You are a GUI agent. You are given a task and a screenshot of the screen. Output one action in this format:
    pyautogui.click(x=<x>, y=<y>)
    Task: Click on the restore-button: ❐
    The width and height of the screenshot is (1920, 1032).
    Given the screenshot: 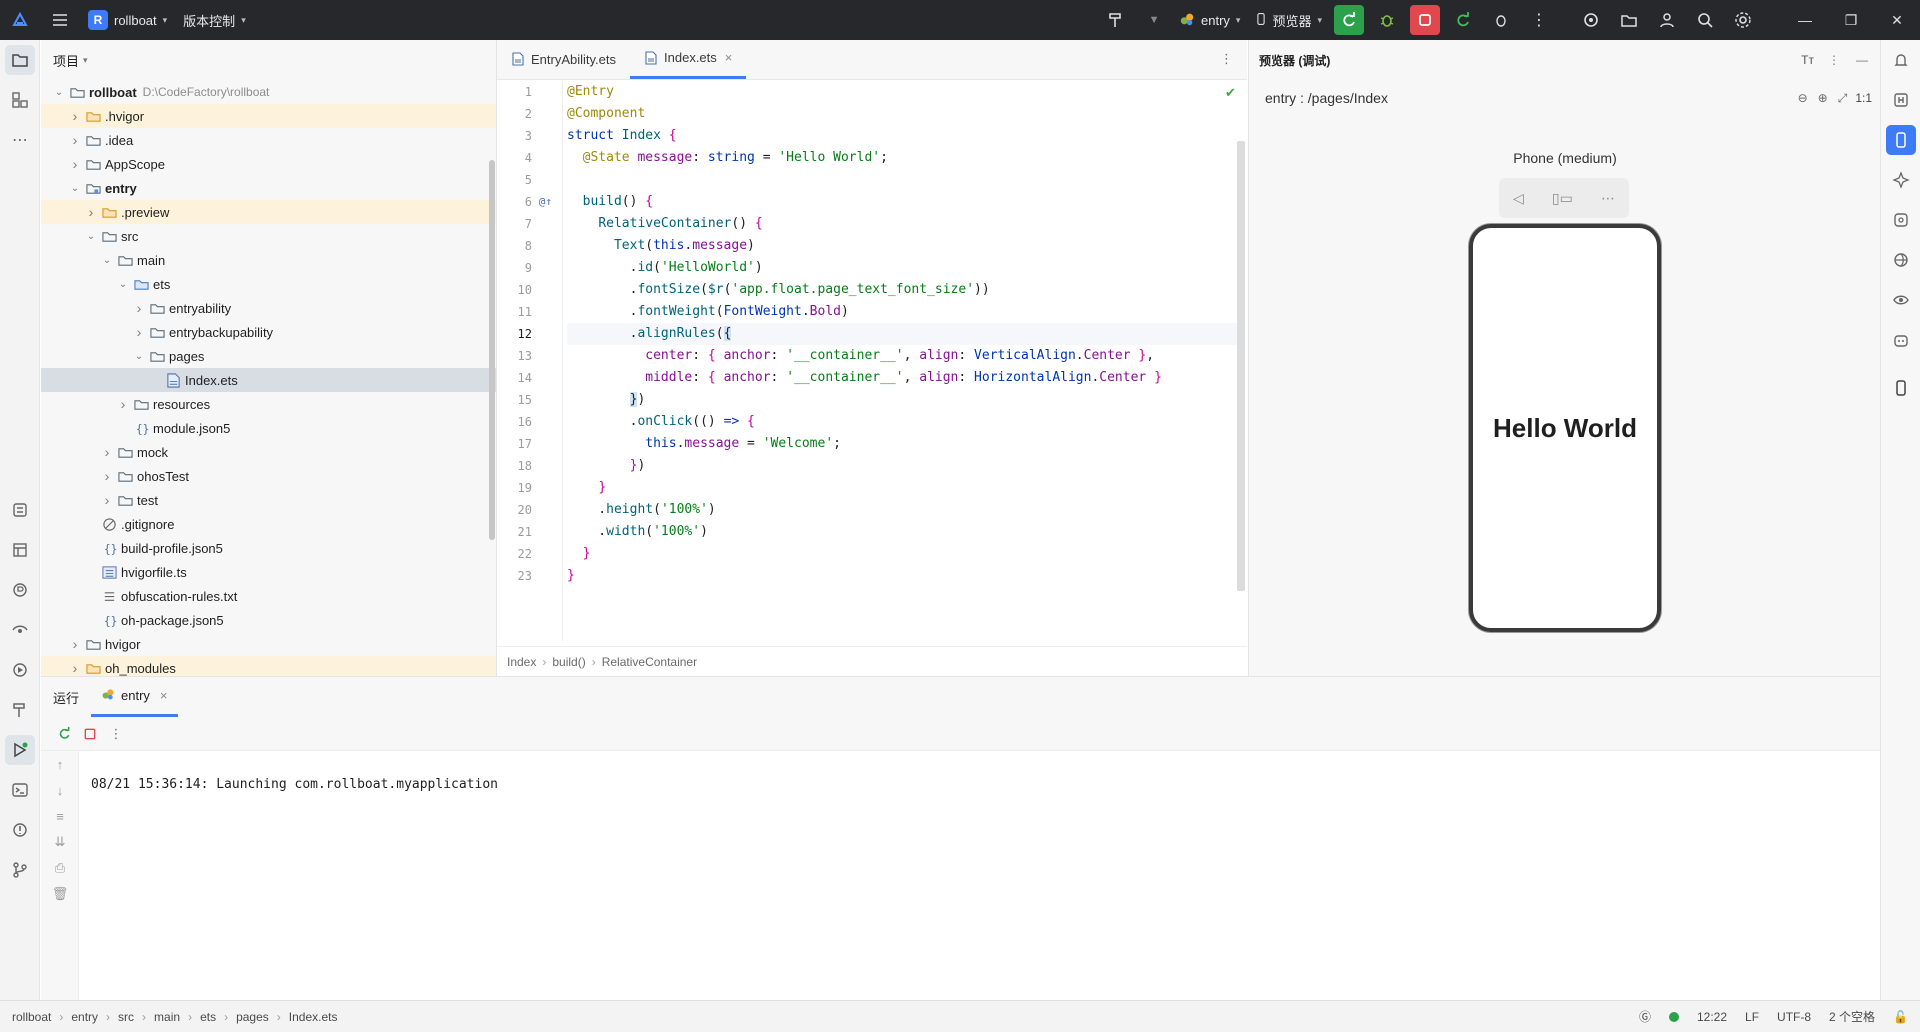 What is the action you would take?
    pyautogui.click(x=1851, y=20)
    